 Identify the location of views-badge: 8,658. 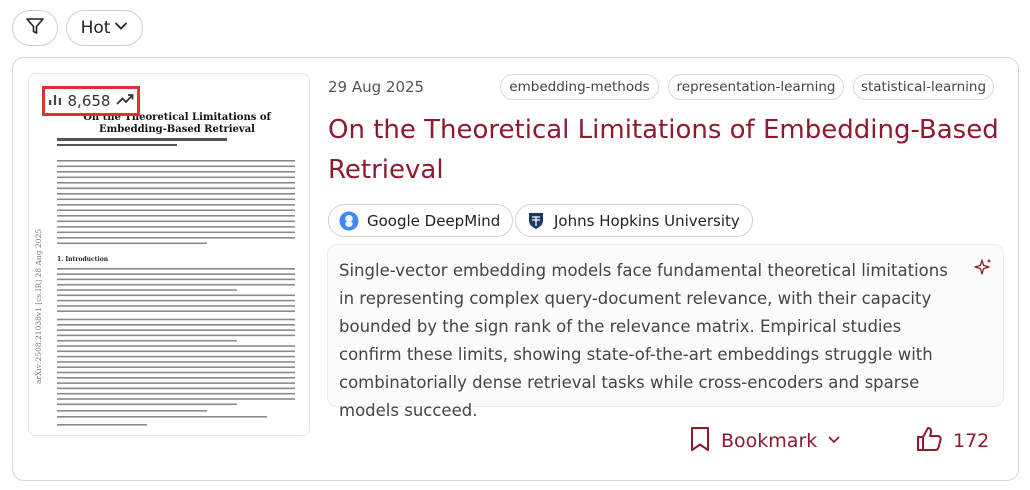
(91, 101).